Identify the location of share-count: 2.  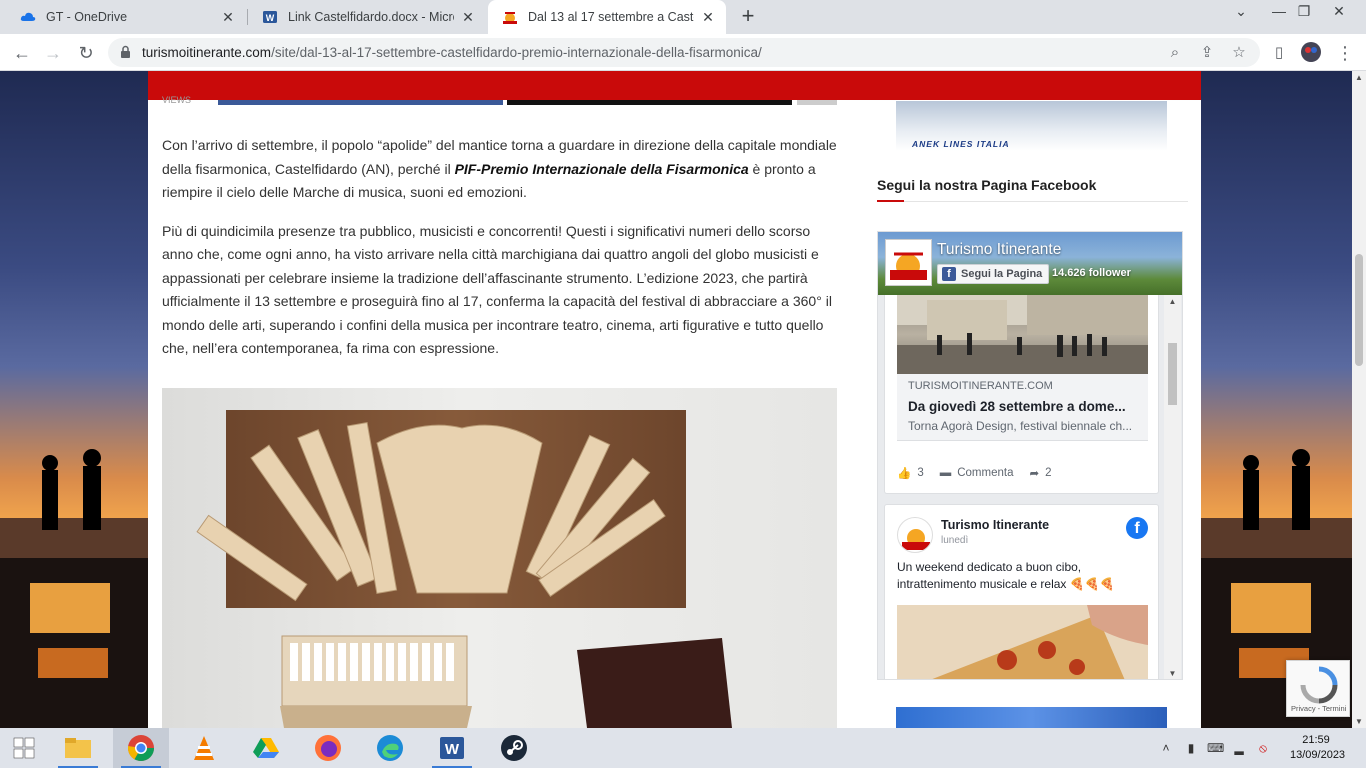
(1048, 473).